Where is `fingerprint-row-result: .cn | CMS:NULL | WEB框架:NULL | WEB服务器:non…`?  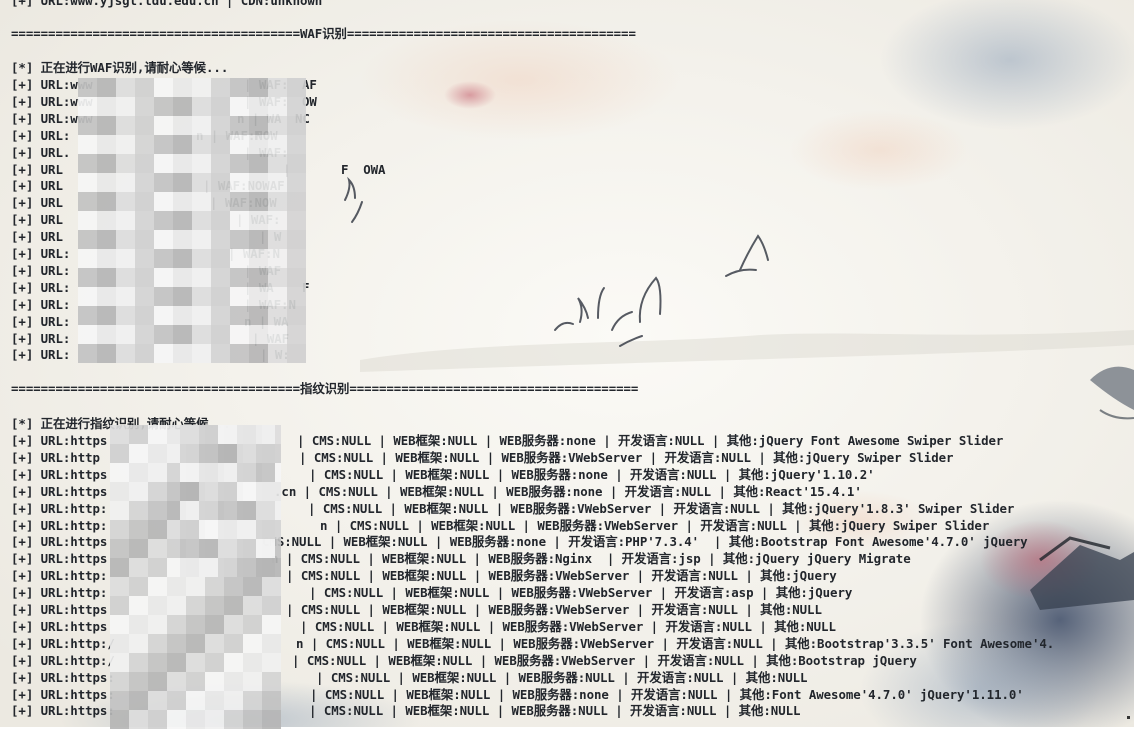 fingerprint-row-result: .cn | CMS:NULL | WEB框架:NULL | WEB服务器:non… is located at coordinates (568, 491).